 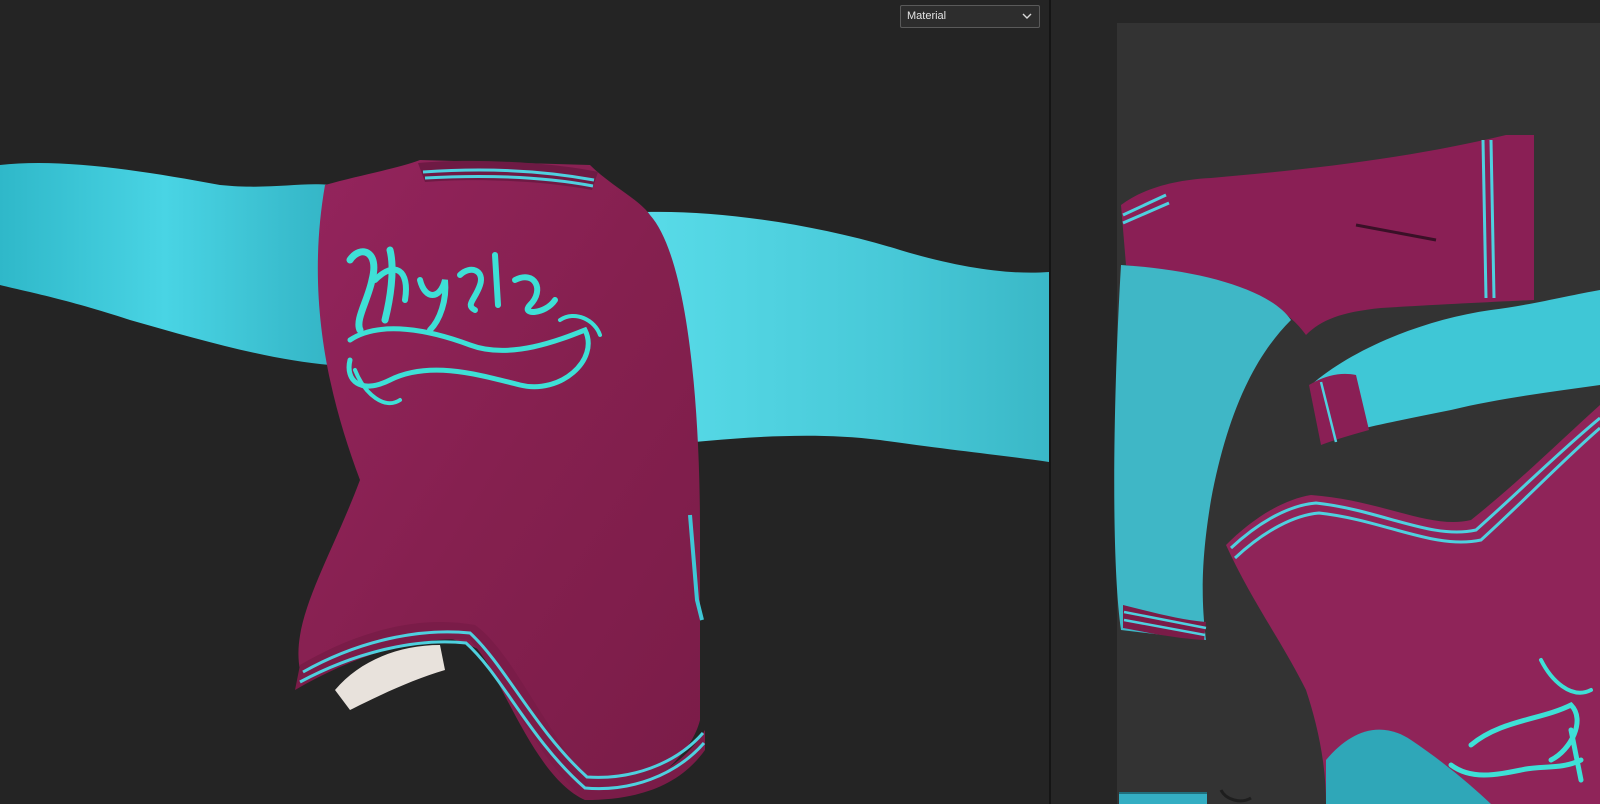 What do you see at coordinates (1163, 798) in the screenshot?
I see `uv-scrollbar-thumb` at bounding box center [1163, 798].